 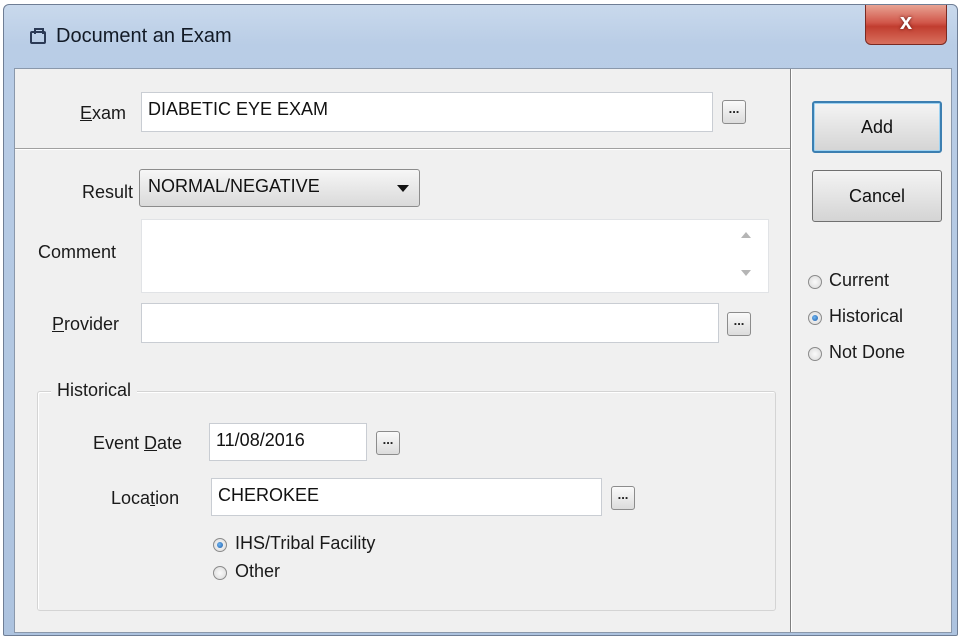 I want to click on not-done-radio, so click(x=815, y=354).